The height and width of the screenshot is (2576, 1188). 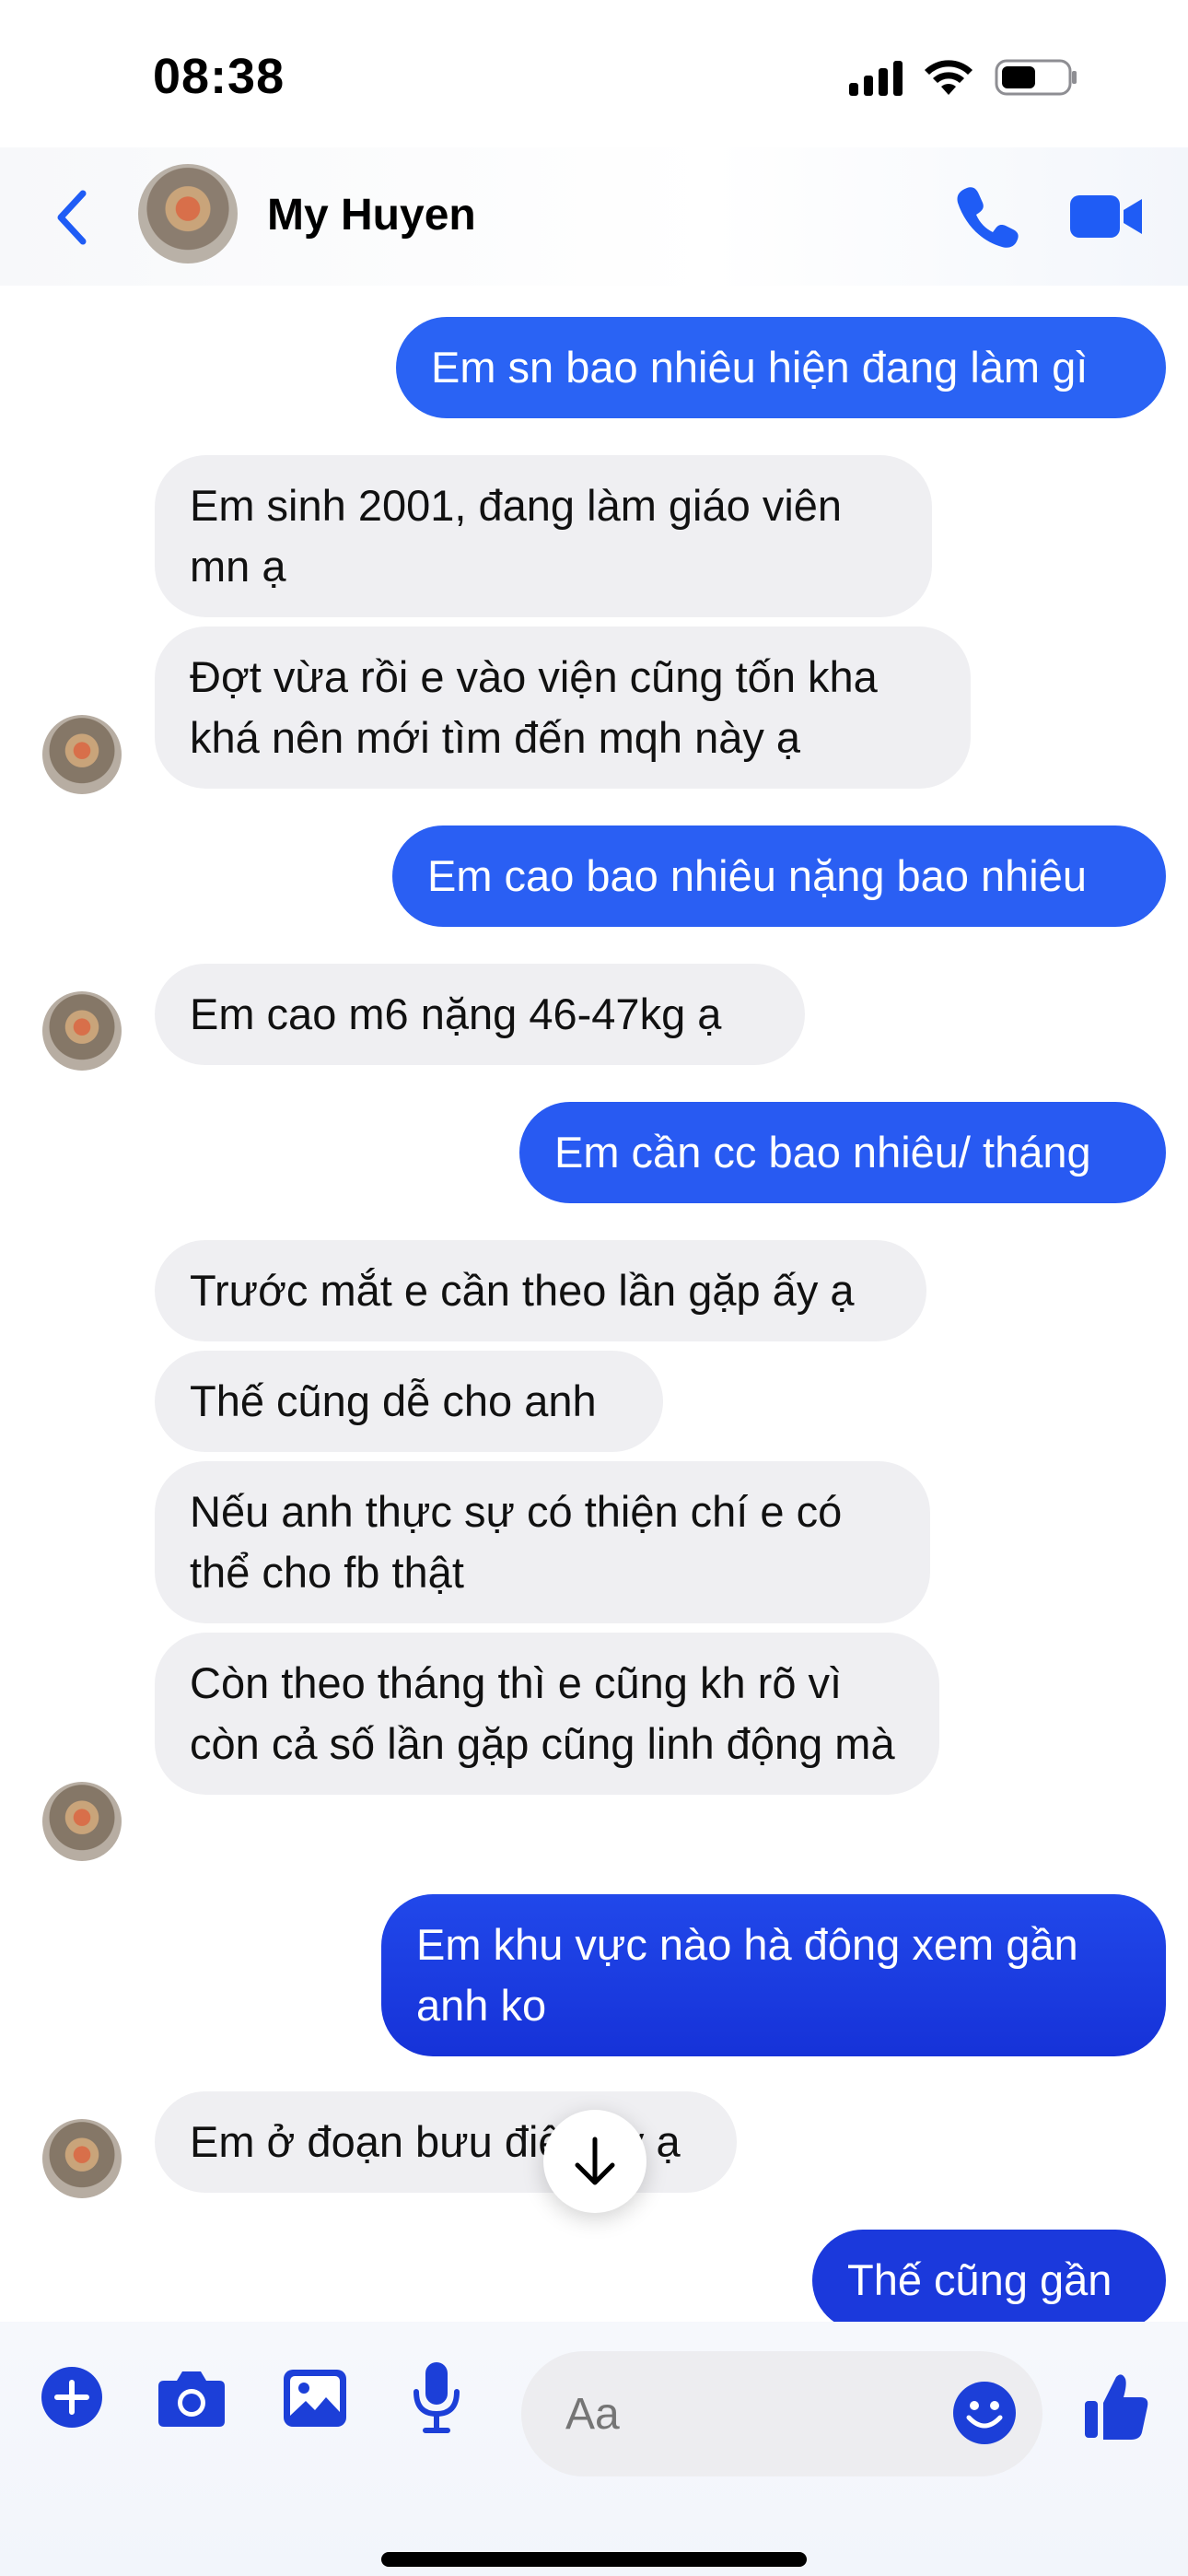 What do you see at coordinates (446, 2142) in the screenshot?
I see `message-incoming: Em ở đoạn bưu điện ấy ạ` at bounding box center [446, 2142].